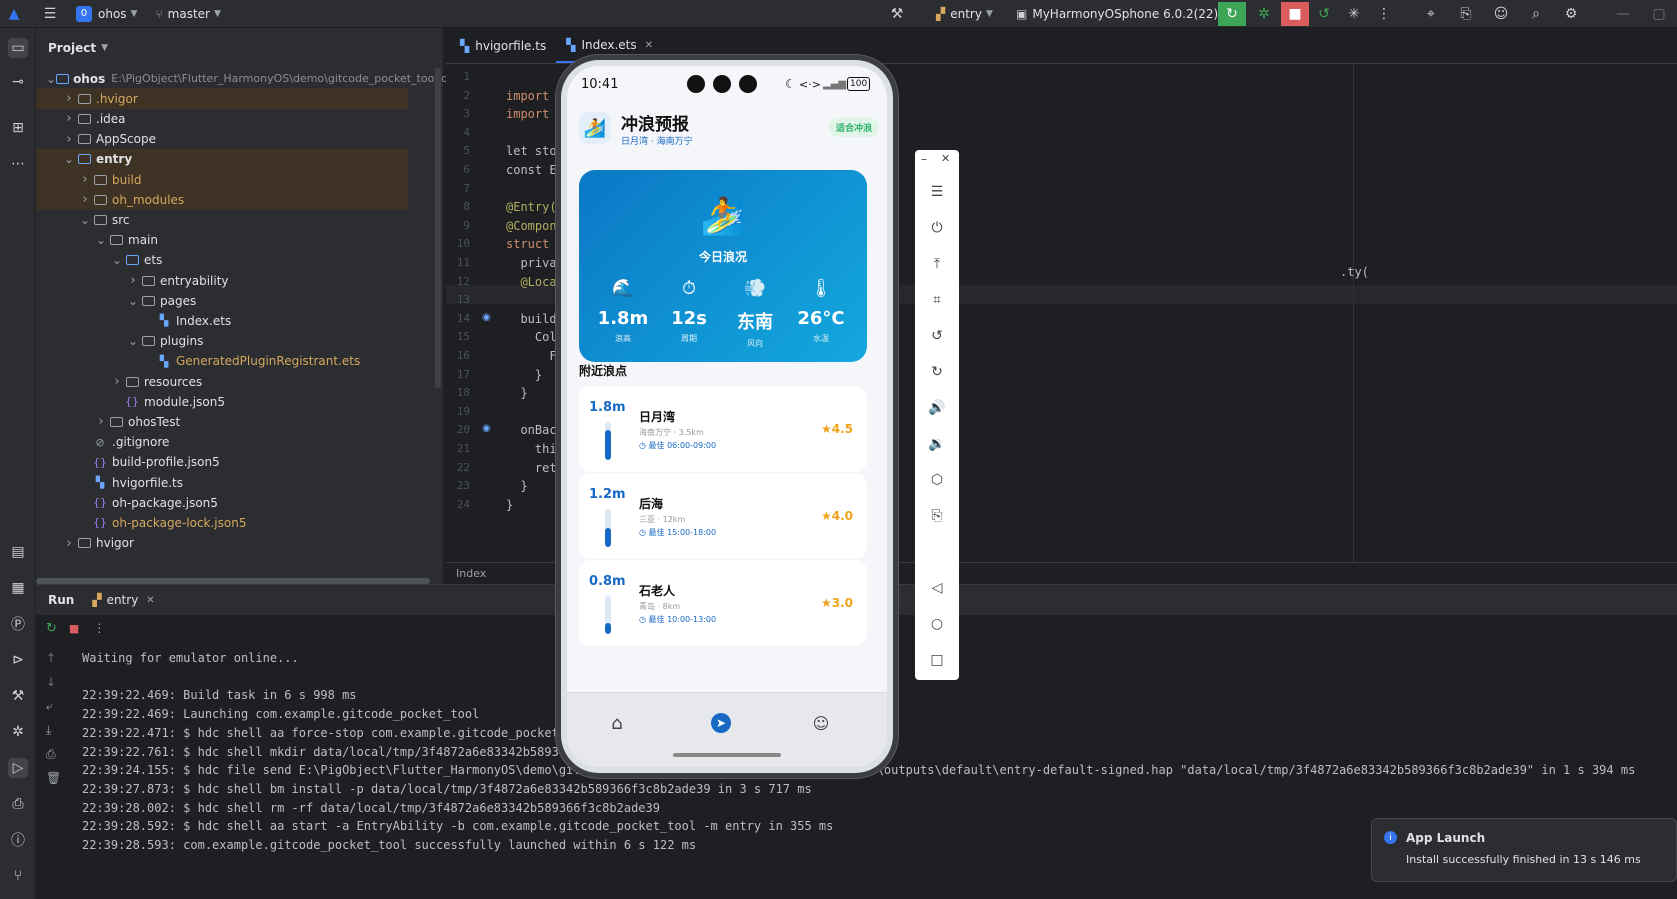 This screenshot has height=899, width=1677. What do you see at coordinates (222, 421) in the screenshot?
I see `tree-item: › ohosTest` at bounding box center [222, 421].